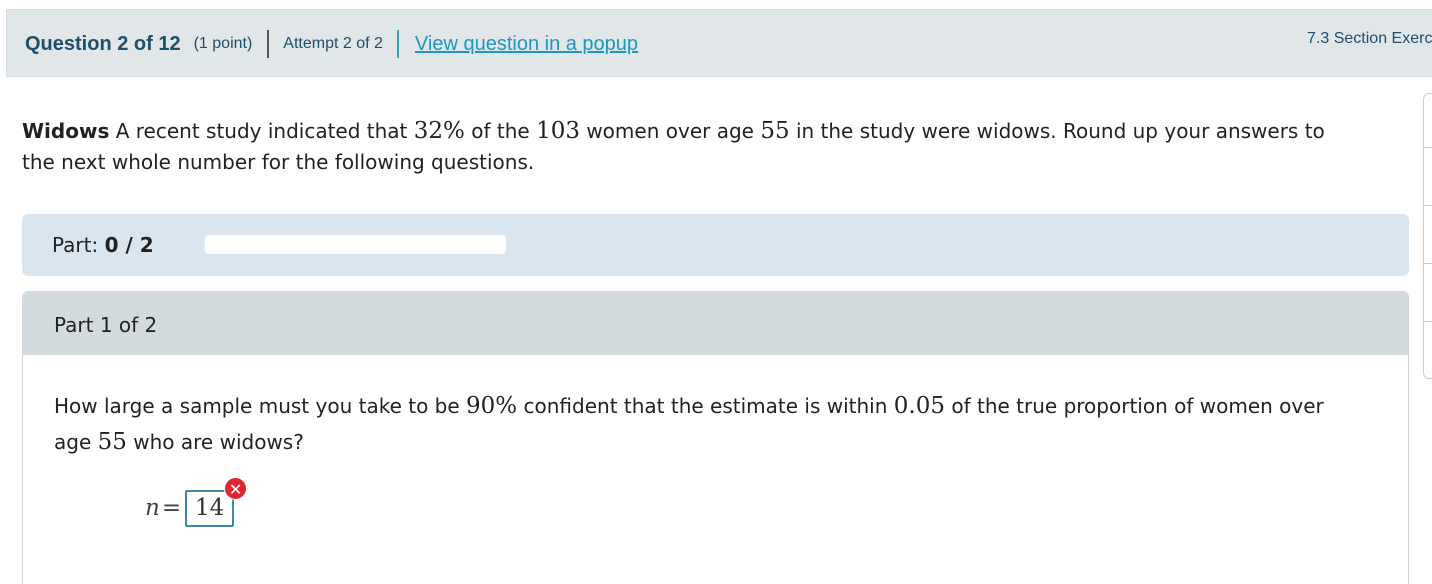  I want to click on answer-equals: =, so click(171, 508).